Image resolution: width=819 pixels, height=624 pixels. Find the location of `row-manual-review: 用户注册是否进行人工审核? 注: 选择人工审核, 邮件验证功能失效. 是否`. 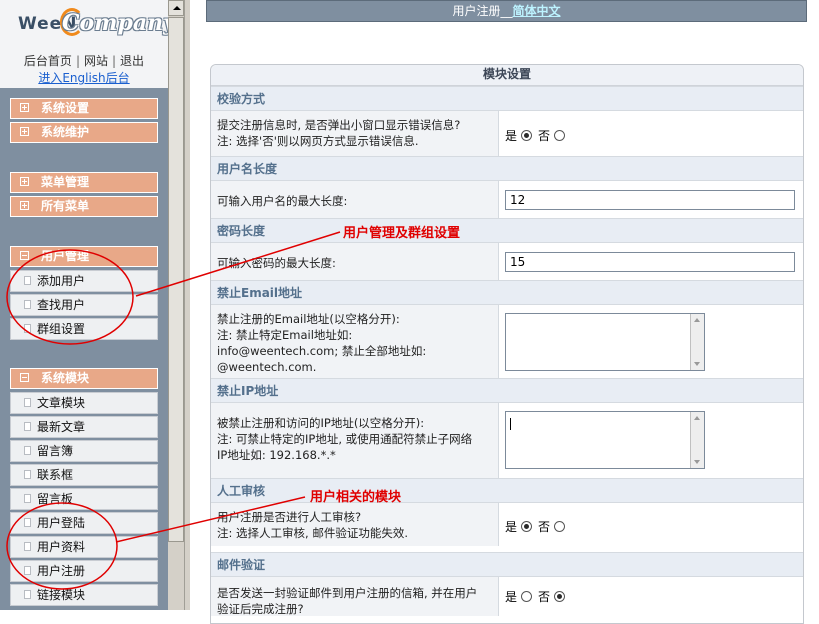

row-manual-review: 用户注册是否进行人工审核? 注: 选择人工审核, 邮件验证功能失效. 是否 is located at coordinates (507, 524).